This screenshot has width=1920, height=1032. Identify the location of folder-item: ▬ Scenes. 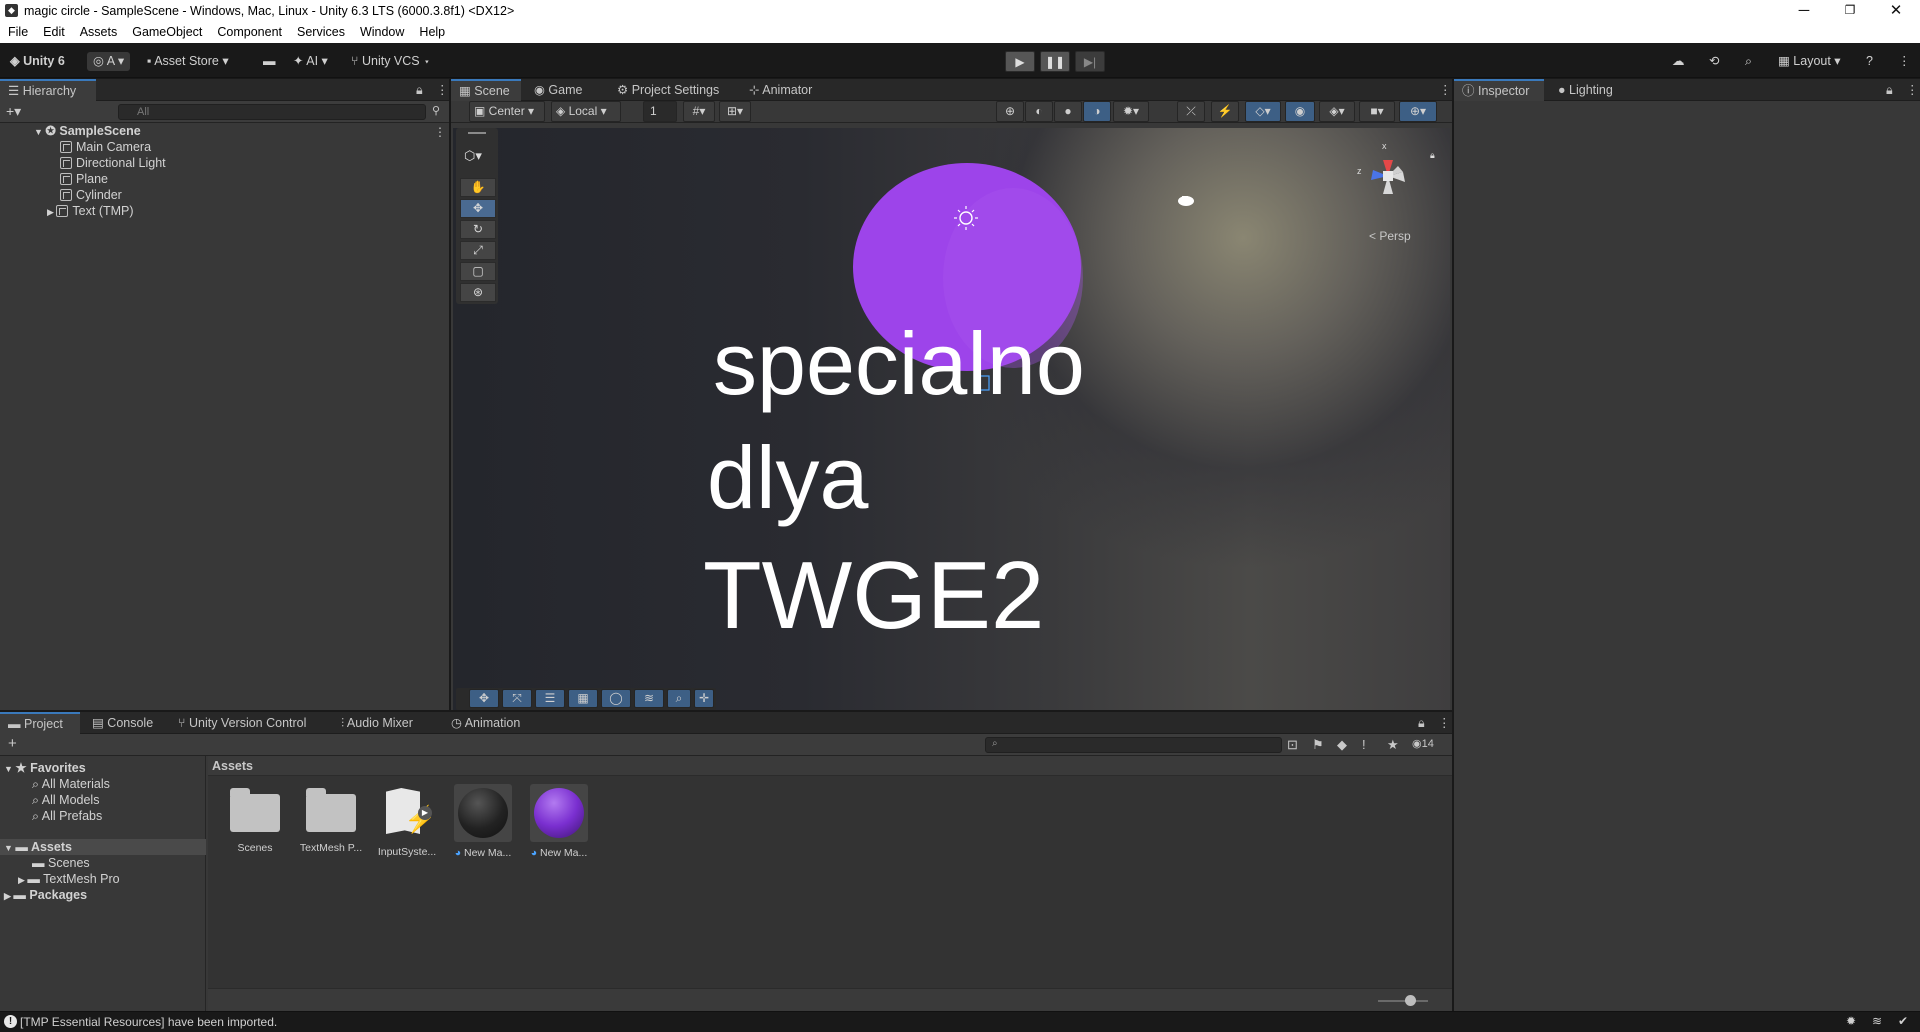
(61, 863).